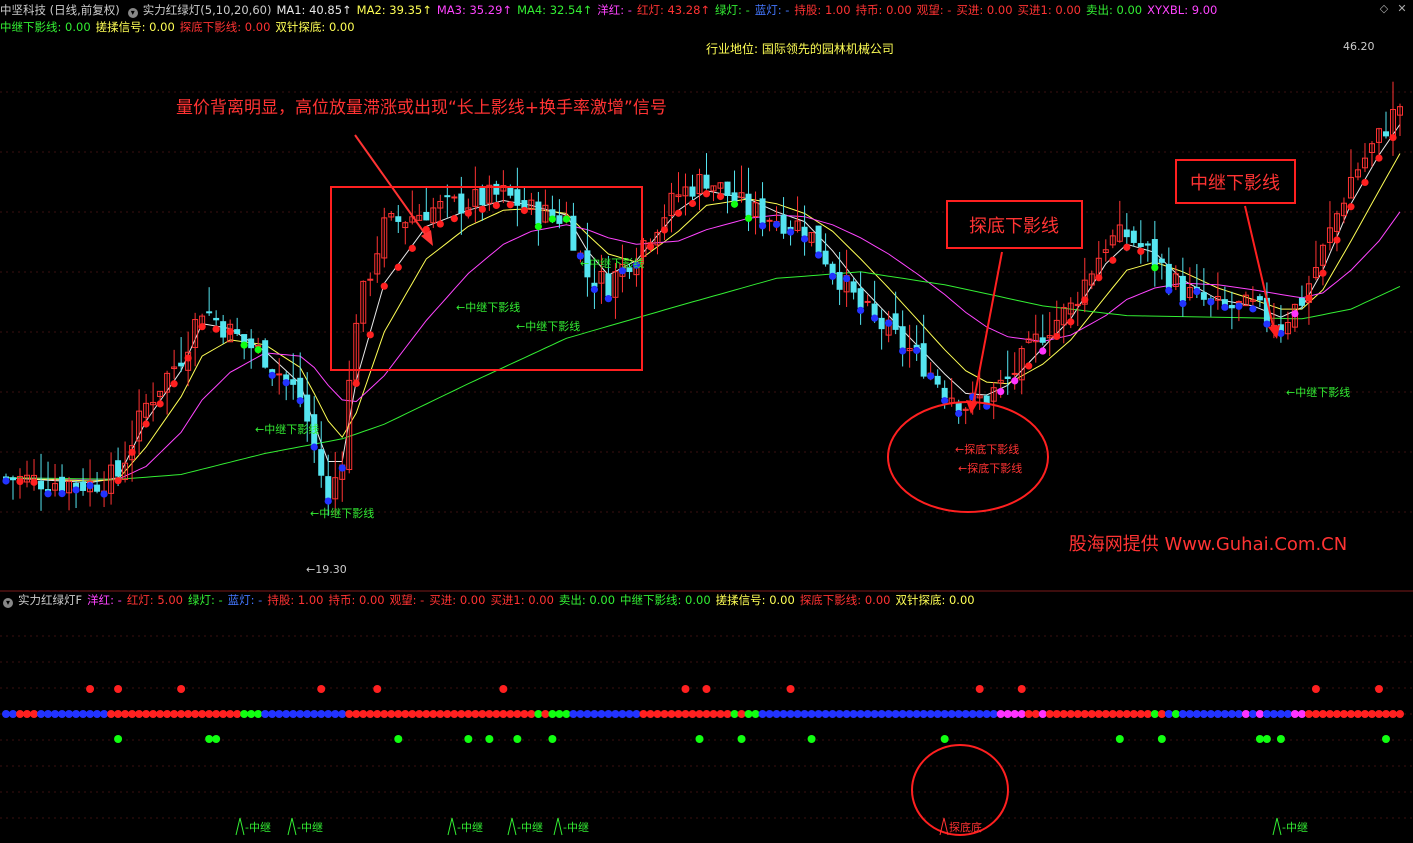 Image resolution: width=1413 pixels, height=843 pixels. What do you see at coordinates (665, 600) in the screenshot?
I see `sub-value-10: 中继下影线: 0.00` at bounding box center [665, 600].